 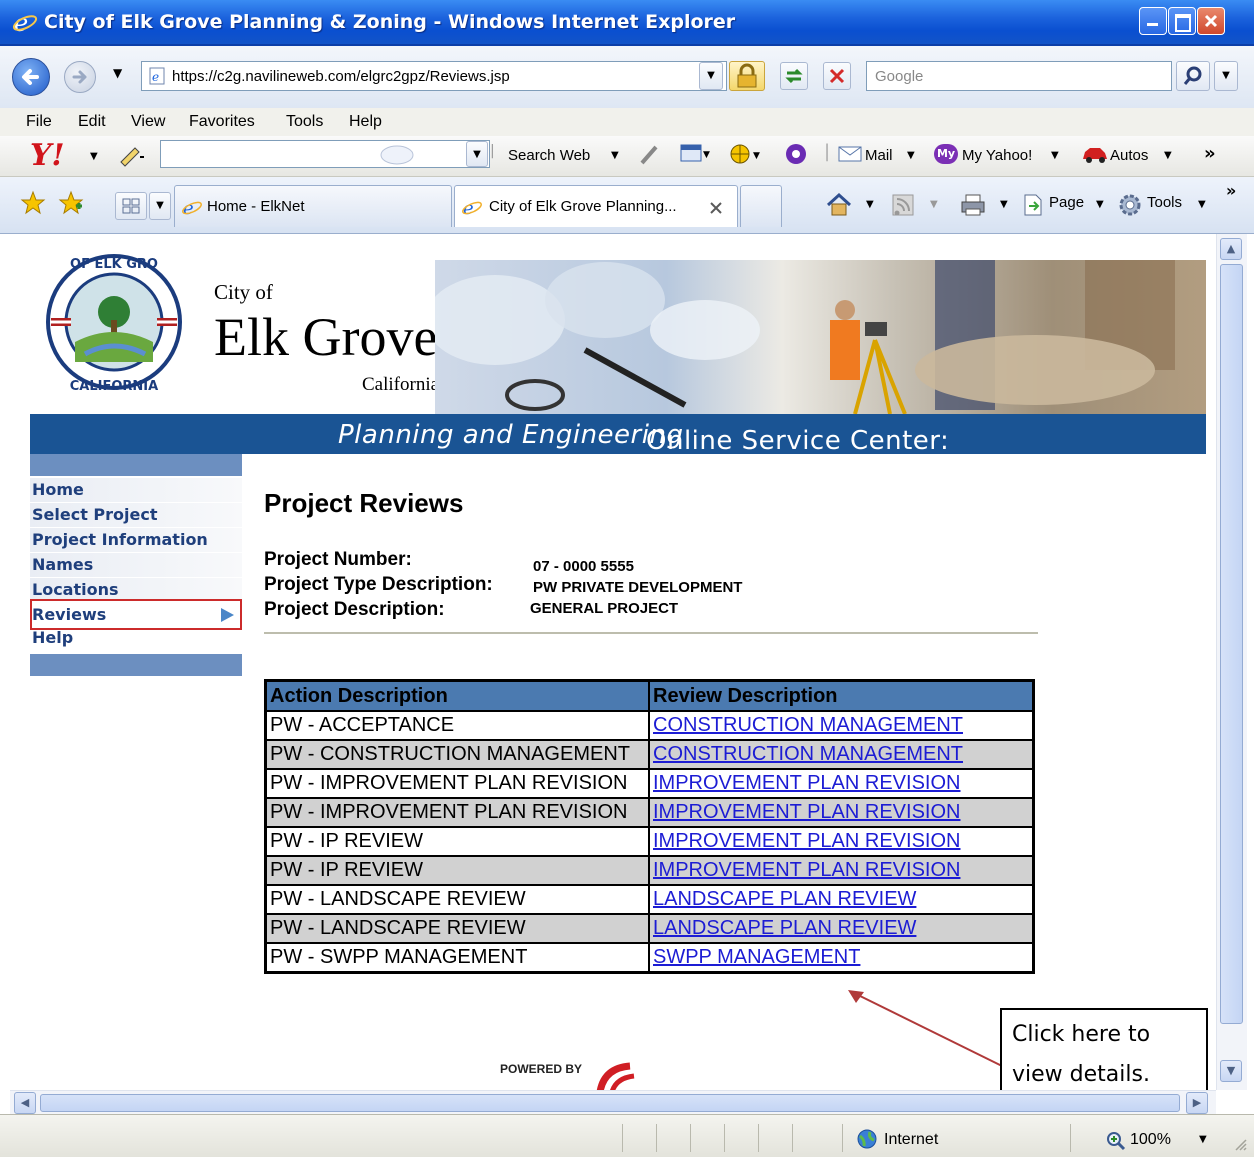 I want to click on home-icon, so click(x=839, y=205).